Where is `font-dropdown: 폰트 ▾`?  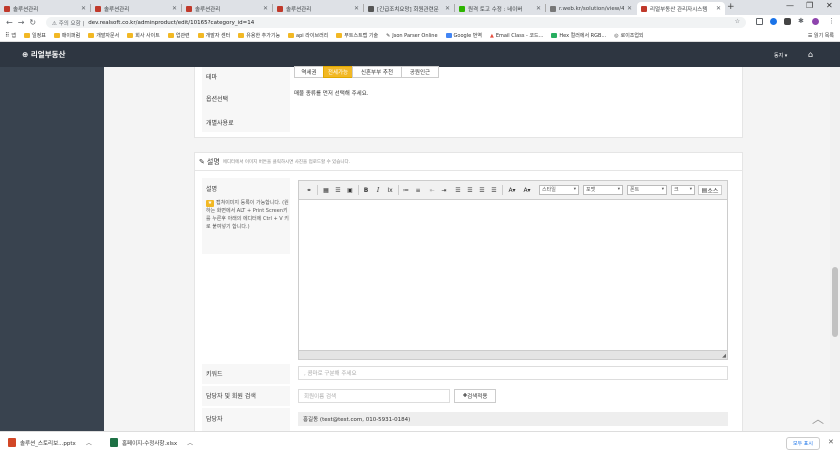
font-dropdown: 폰트 ▾ is located at coordinates (647, 190).